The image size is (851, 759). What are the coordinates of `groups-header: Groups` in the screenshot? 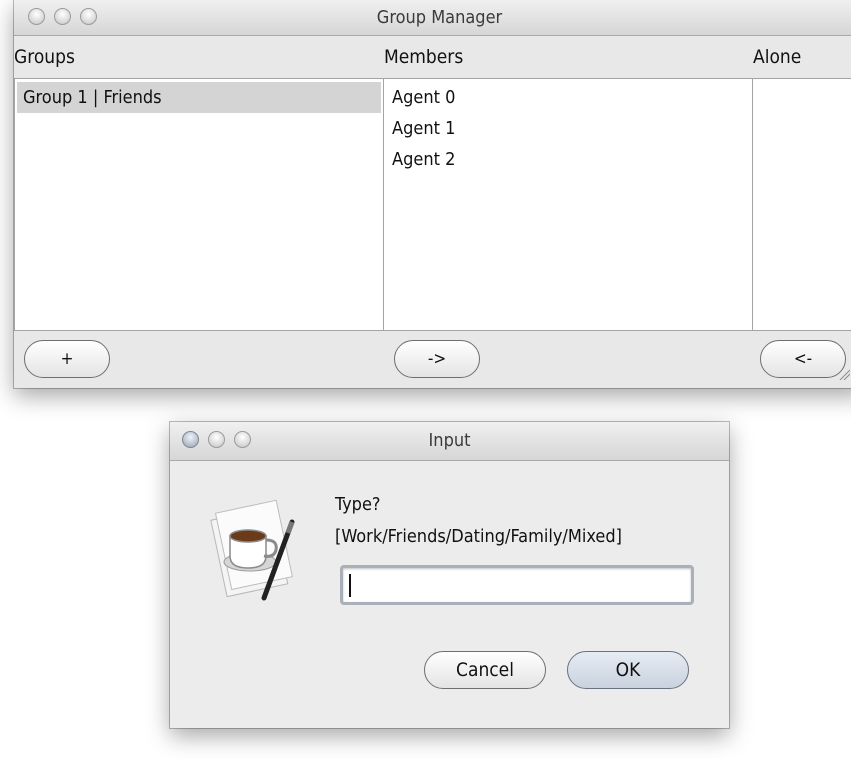 It's located at (44, 57).